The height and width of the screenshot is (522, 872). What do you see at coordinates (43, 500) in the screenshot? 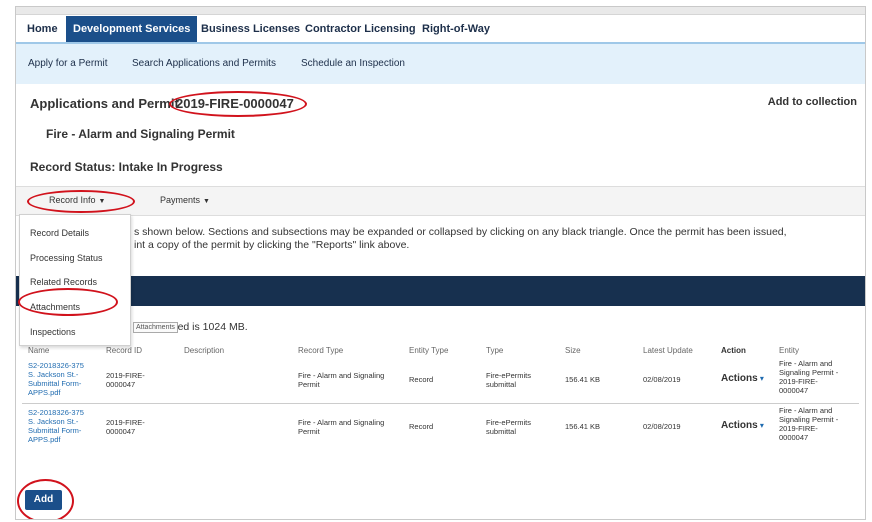
I see `add-attachment-button: Add` at bounding box center [43, 500].